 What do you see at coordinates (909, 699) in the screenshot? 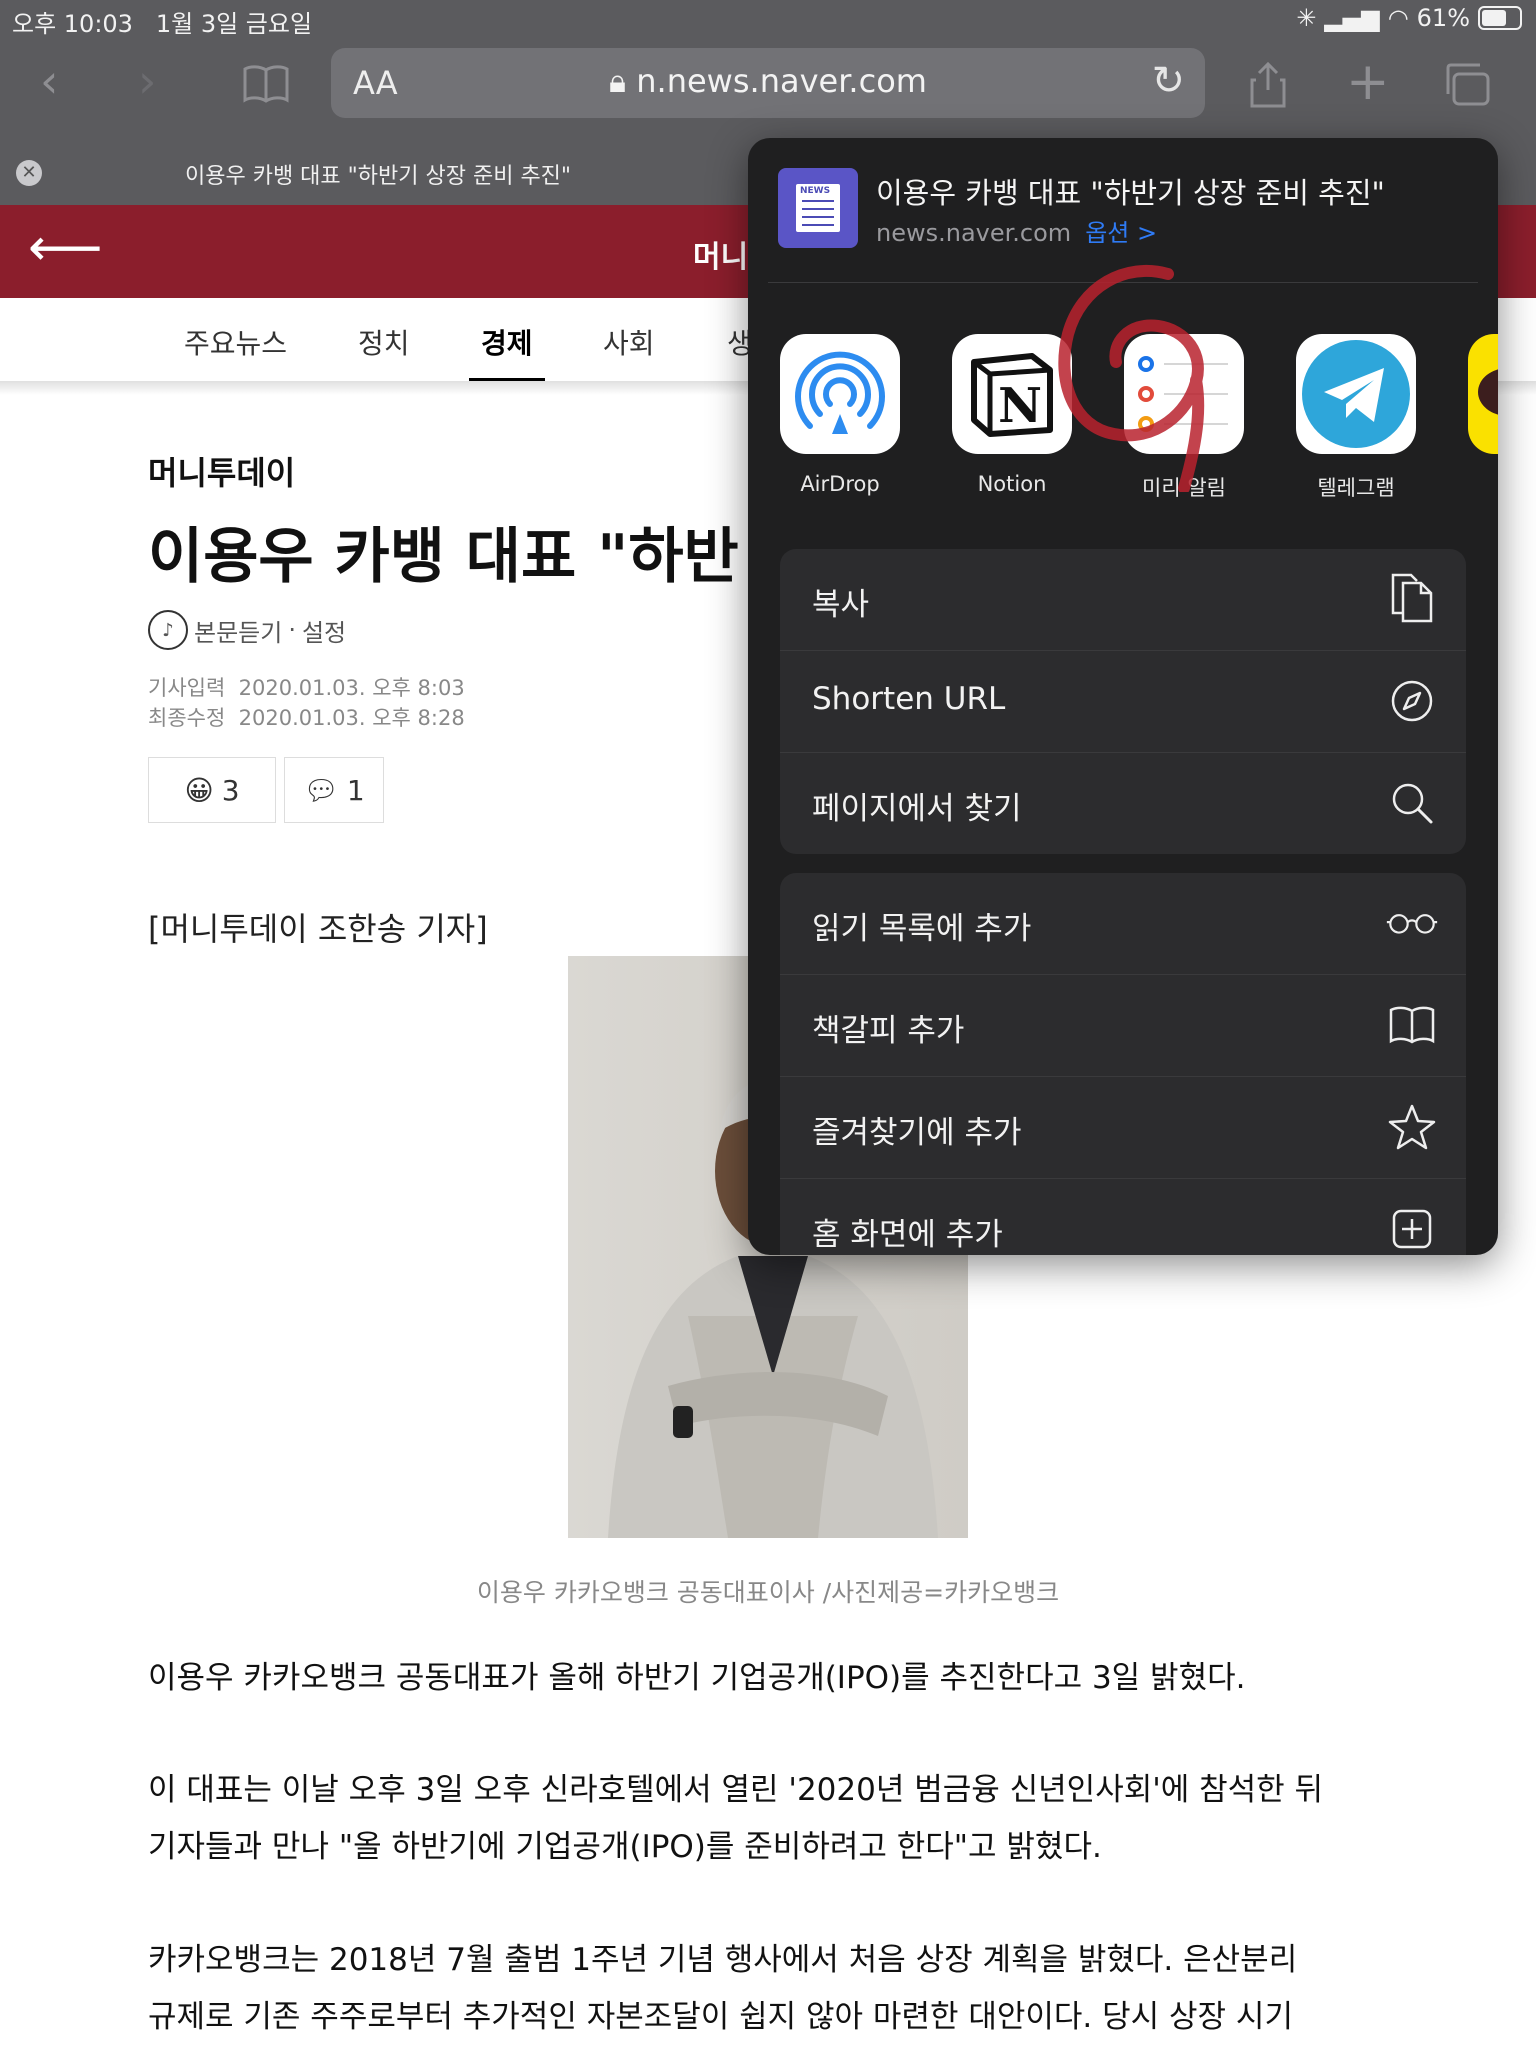
I see `action-shorten-url-label: Shorten URL` at bounding box center [909, 699].